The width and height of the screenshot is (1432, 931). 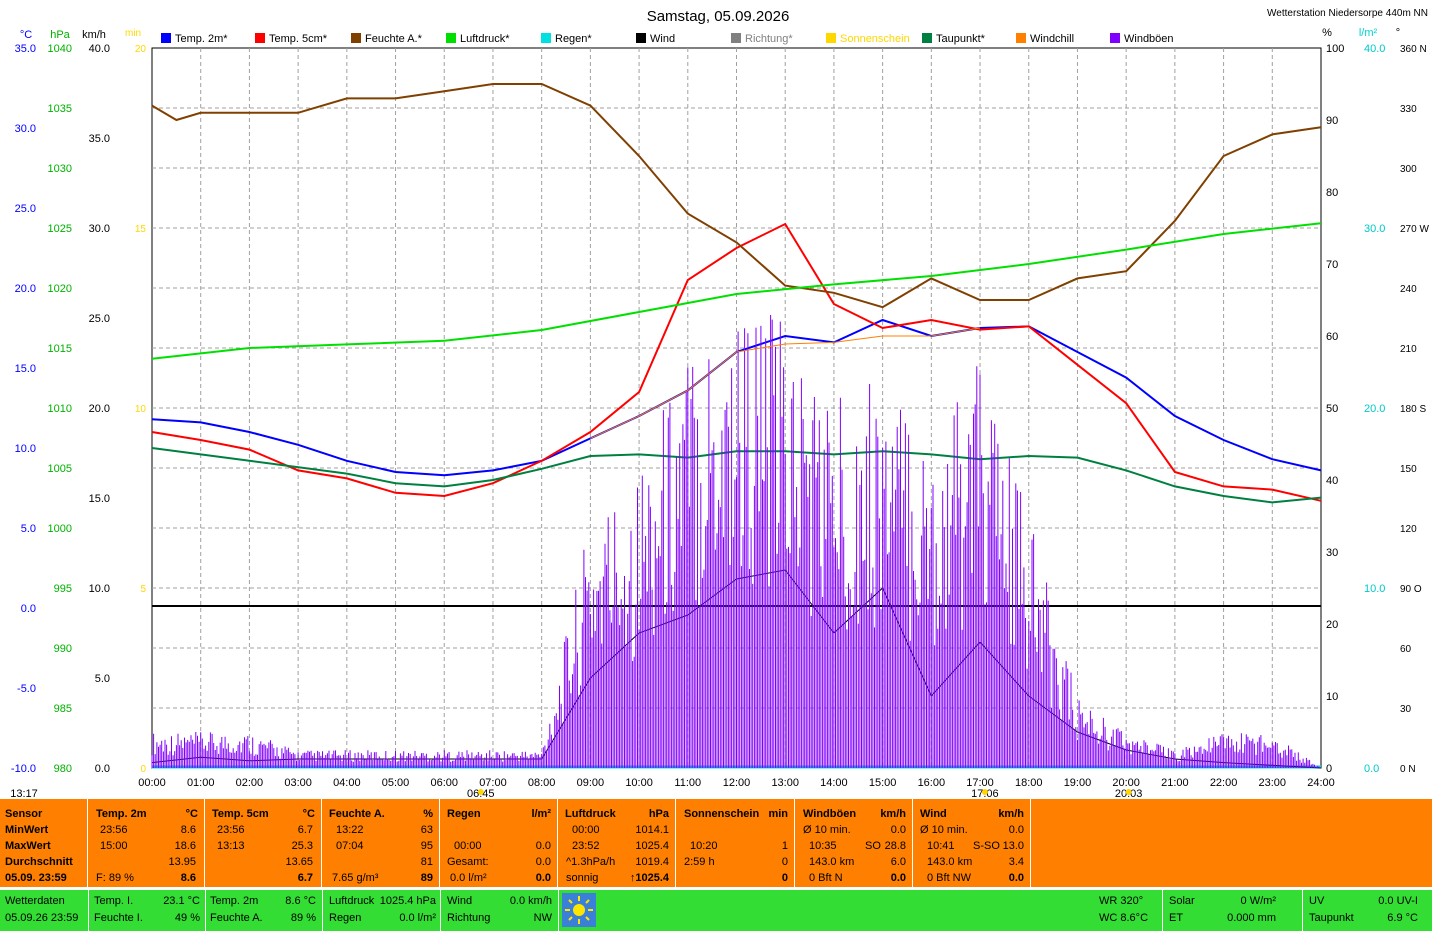 I want to click on x-tick-label: 05:00, so click(x=396, y=783).